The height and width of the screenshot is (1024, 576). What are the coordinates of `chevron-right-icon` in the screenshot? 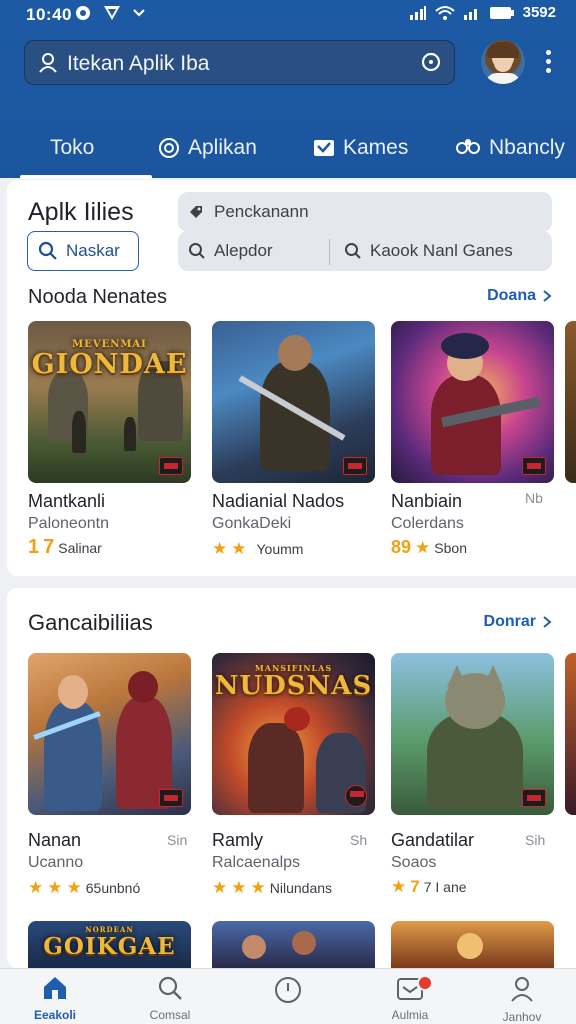 It's located at (547, 622).